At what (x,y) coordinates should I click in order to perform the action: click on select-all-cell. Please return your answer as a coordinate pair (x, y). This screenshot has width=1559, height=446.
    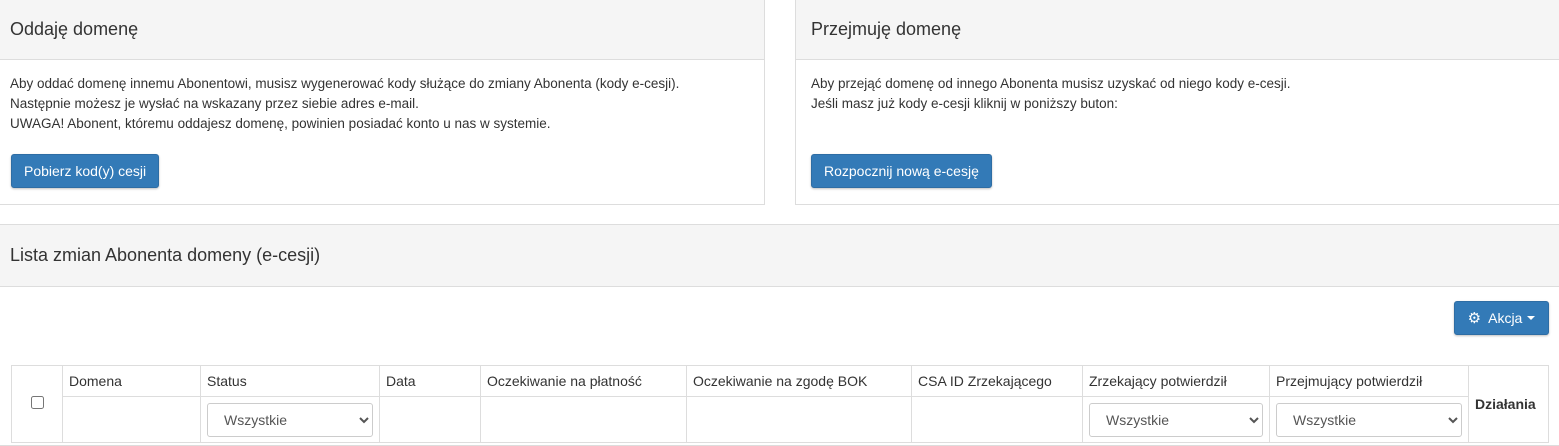
    Looking at the image, I should click on (37, 404).